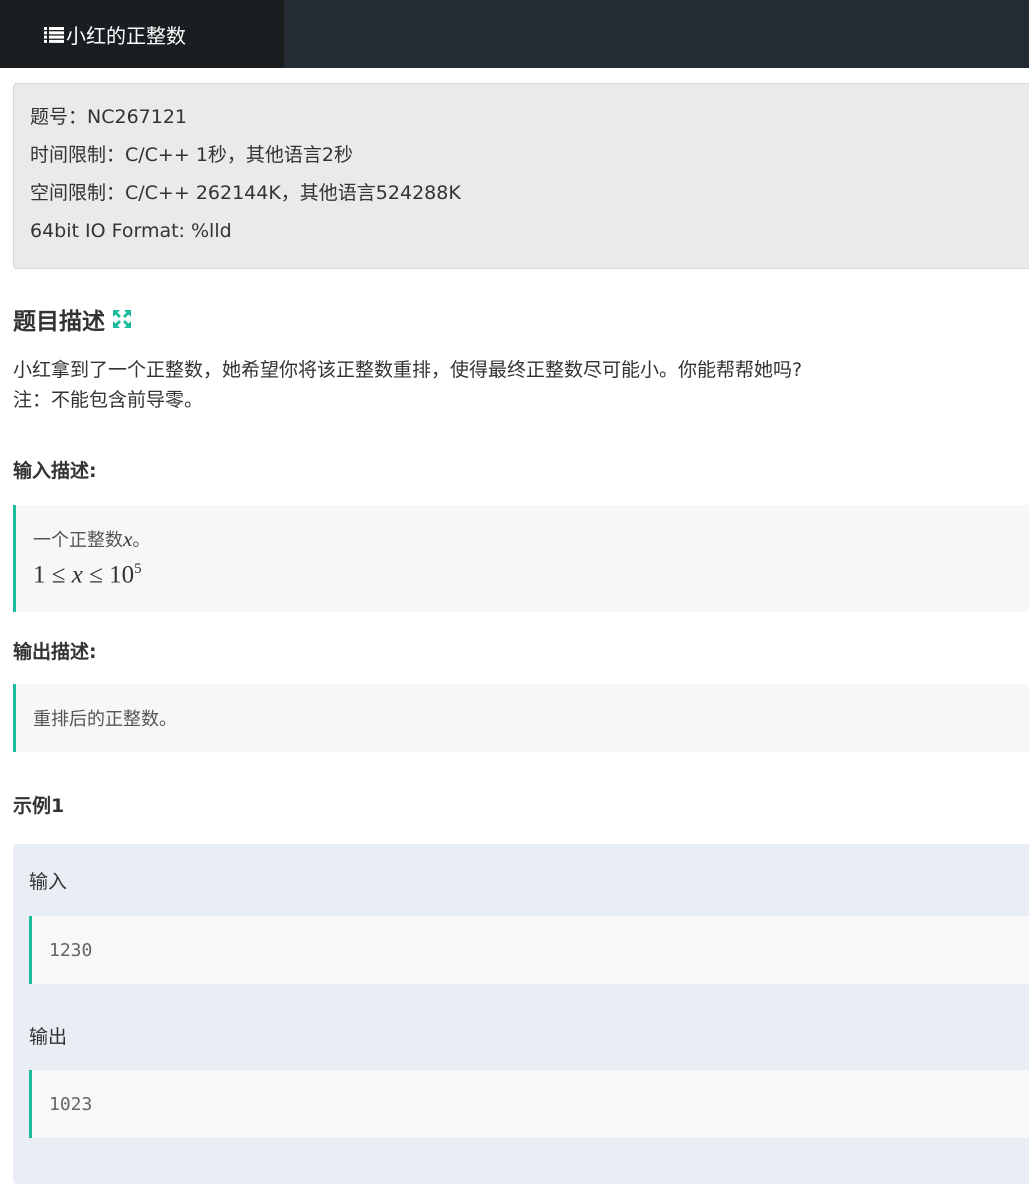  I want to click on description-heading: 题目描述, so click(72, 319).